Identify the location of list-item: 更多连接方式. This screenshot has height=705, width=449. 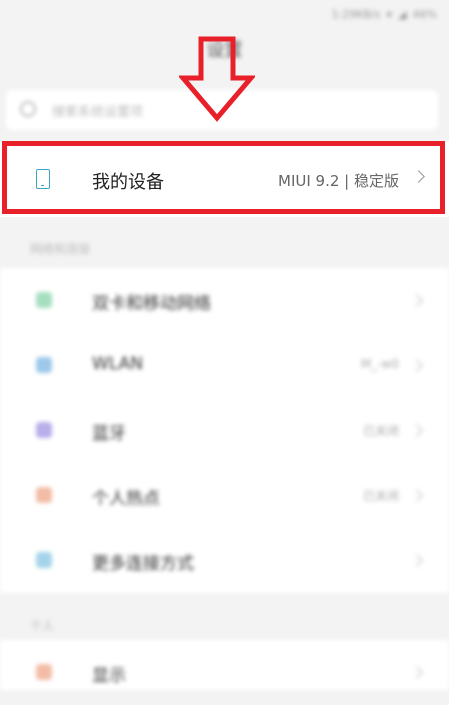
(224, 560).